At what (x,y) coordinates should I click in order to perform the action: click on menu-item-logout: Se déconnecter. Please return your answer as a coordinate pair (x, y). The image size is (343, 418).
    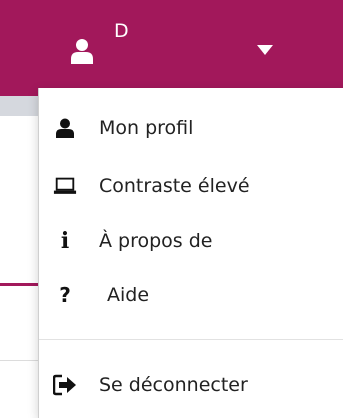
    Looking at the image, I should click on (191, 385).